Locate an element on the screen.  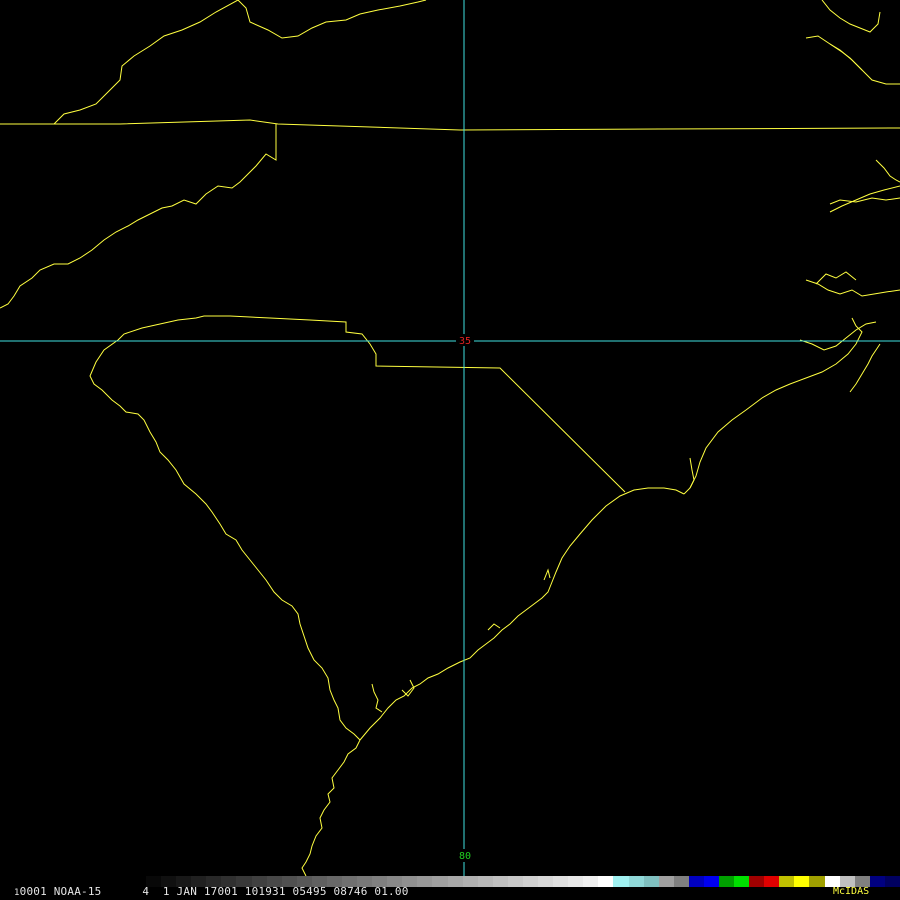
mcidas-logo: McIDAS is located at coordinates (851, 891).